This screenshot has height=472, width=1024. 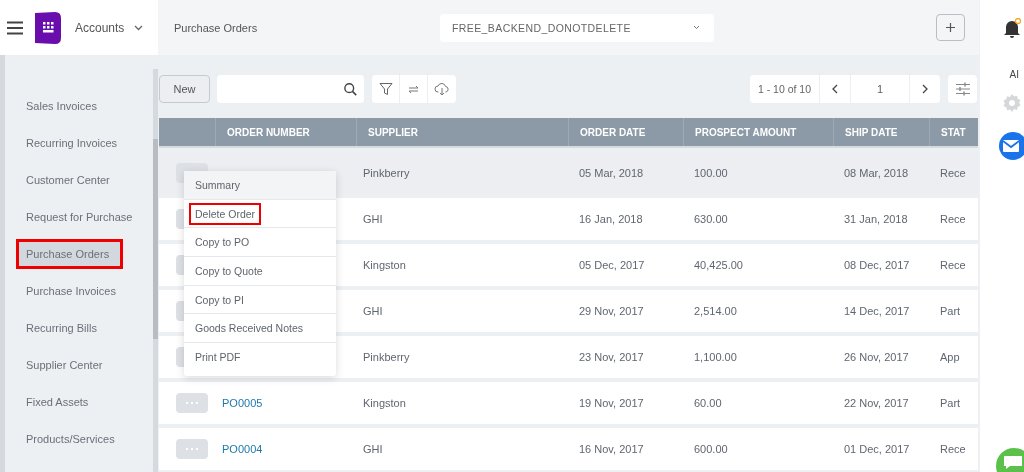 What do you see at coordinates (75, 217) in the screenshot?
I see `sidebar-item: Request for Purchase` at bounding box center [75, 217].